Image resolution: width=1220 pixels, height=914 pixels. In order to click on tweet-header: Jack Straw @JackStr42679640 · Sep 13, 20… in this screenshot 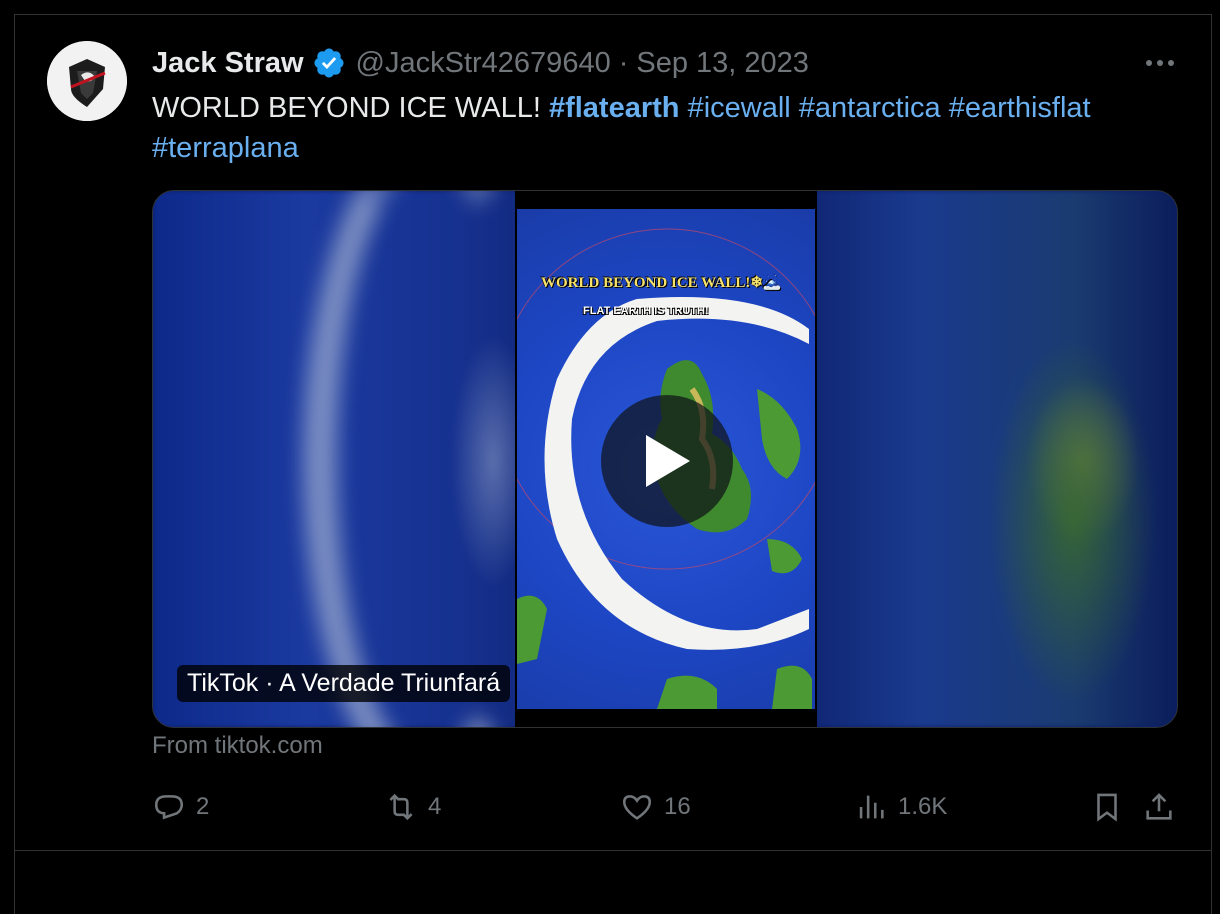, I will do `click(480, 63)`.